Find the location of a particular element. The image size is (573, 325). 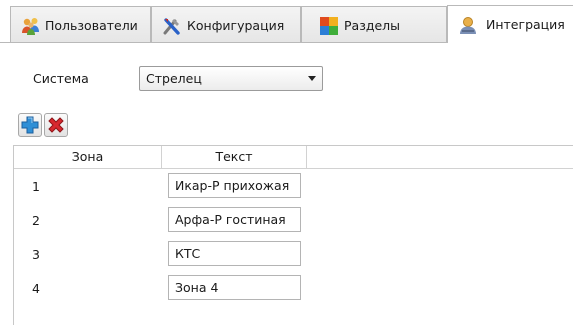

add-zone-button is located at coordinates (30, 125).